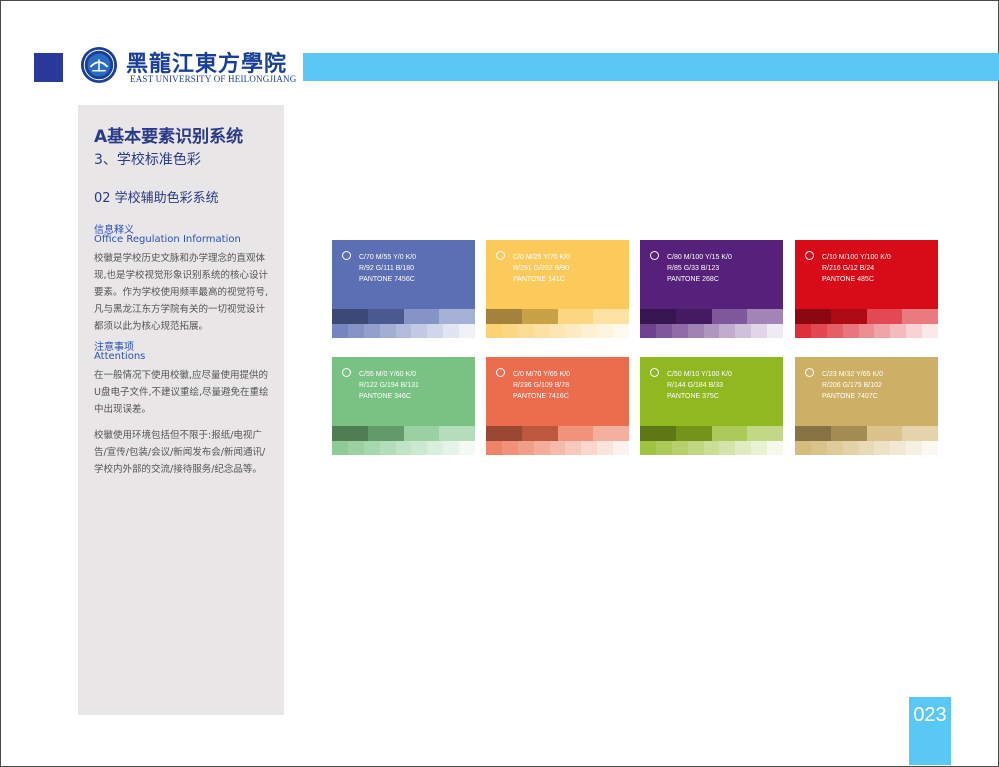 This screenshot has width=999, height=767. Describe the element at coordinates (213, 79) in the screenshot. I see `school-name-en: EAST UNIVERSITY OF HEILONGJIANG` at that location.